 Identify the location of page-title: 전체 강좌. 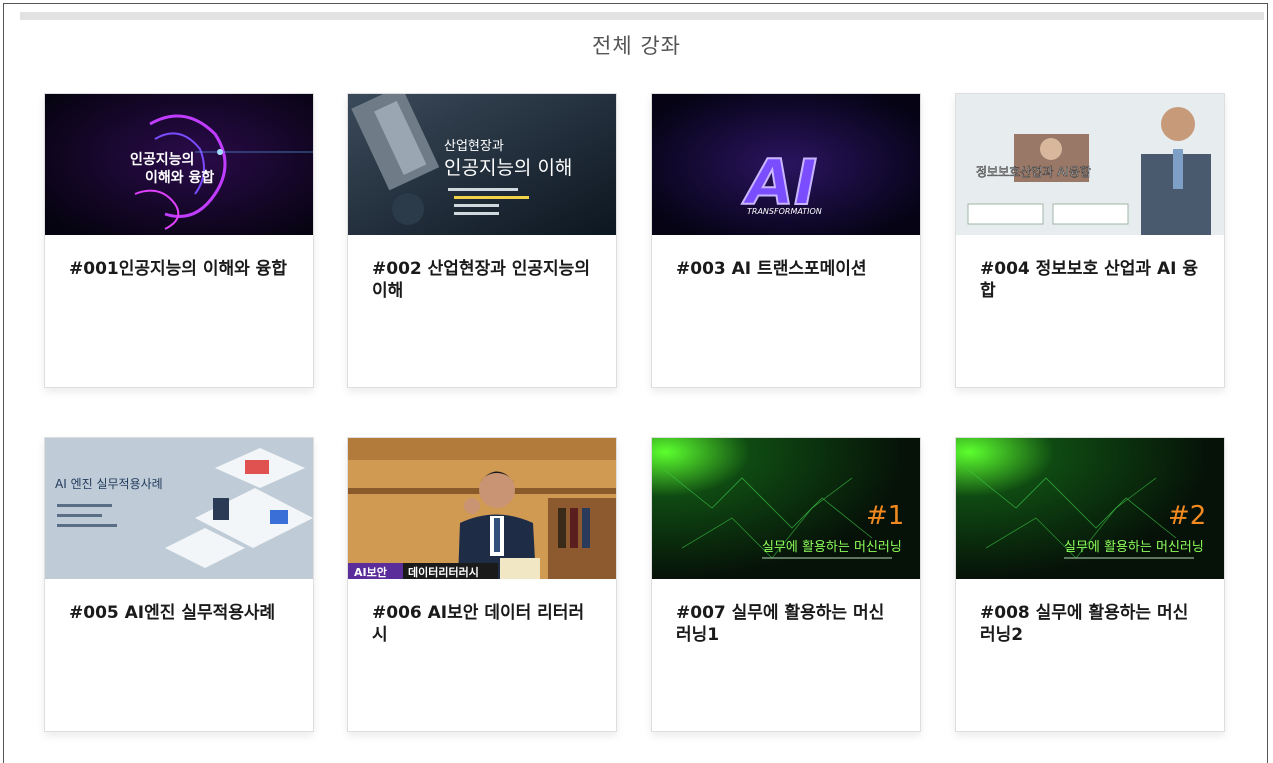
(636, 46).